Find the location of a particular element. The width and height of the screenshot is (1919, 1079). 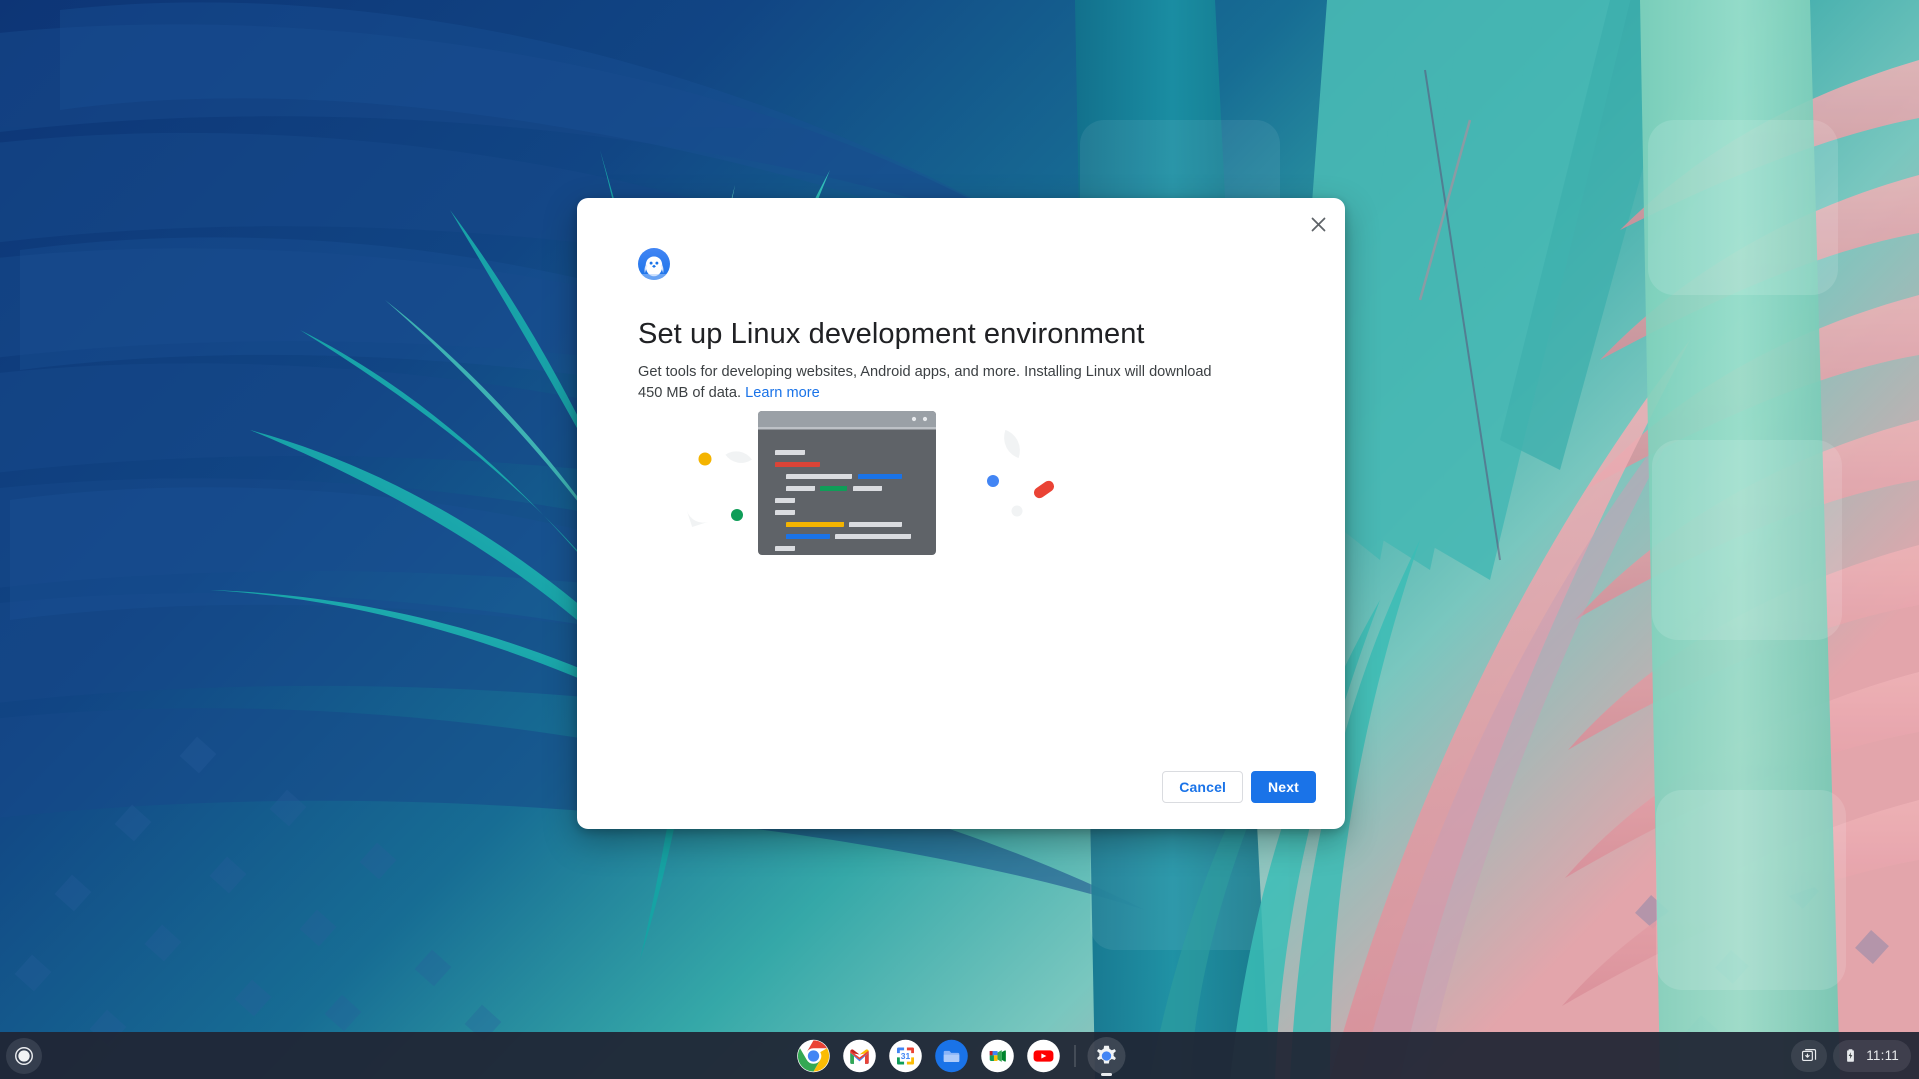

code-editor-illustration is located at coordinates (961, 528).